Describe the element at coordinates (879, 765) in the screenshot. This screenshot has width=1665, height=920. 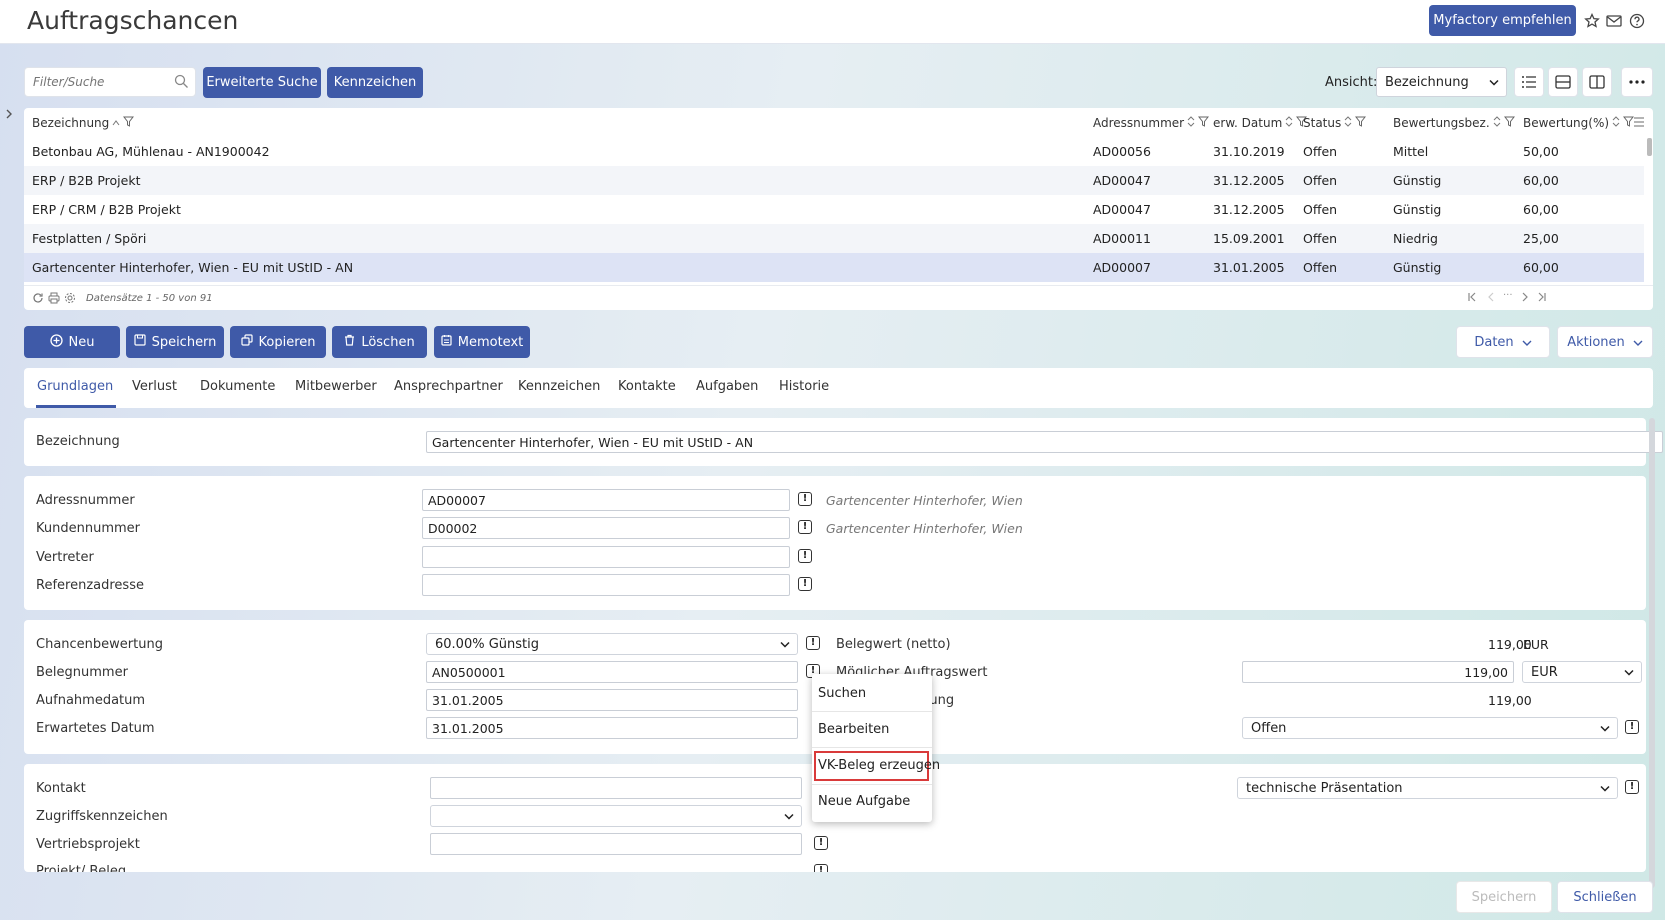
I see `menu-item-vk-beleg-erzeugen: VK-Beleg erzeugen` at that location.